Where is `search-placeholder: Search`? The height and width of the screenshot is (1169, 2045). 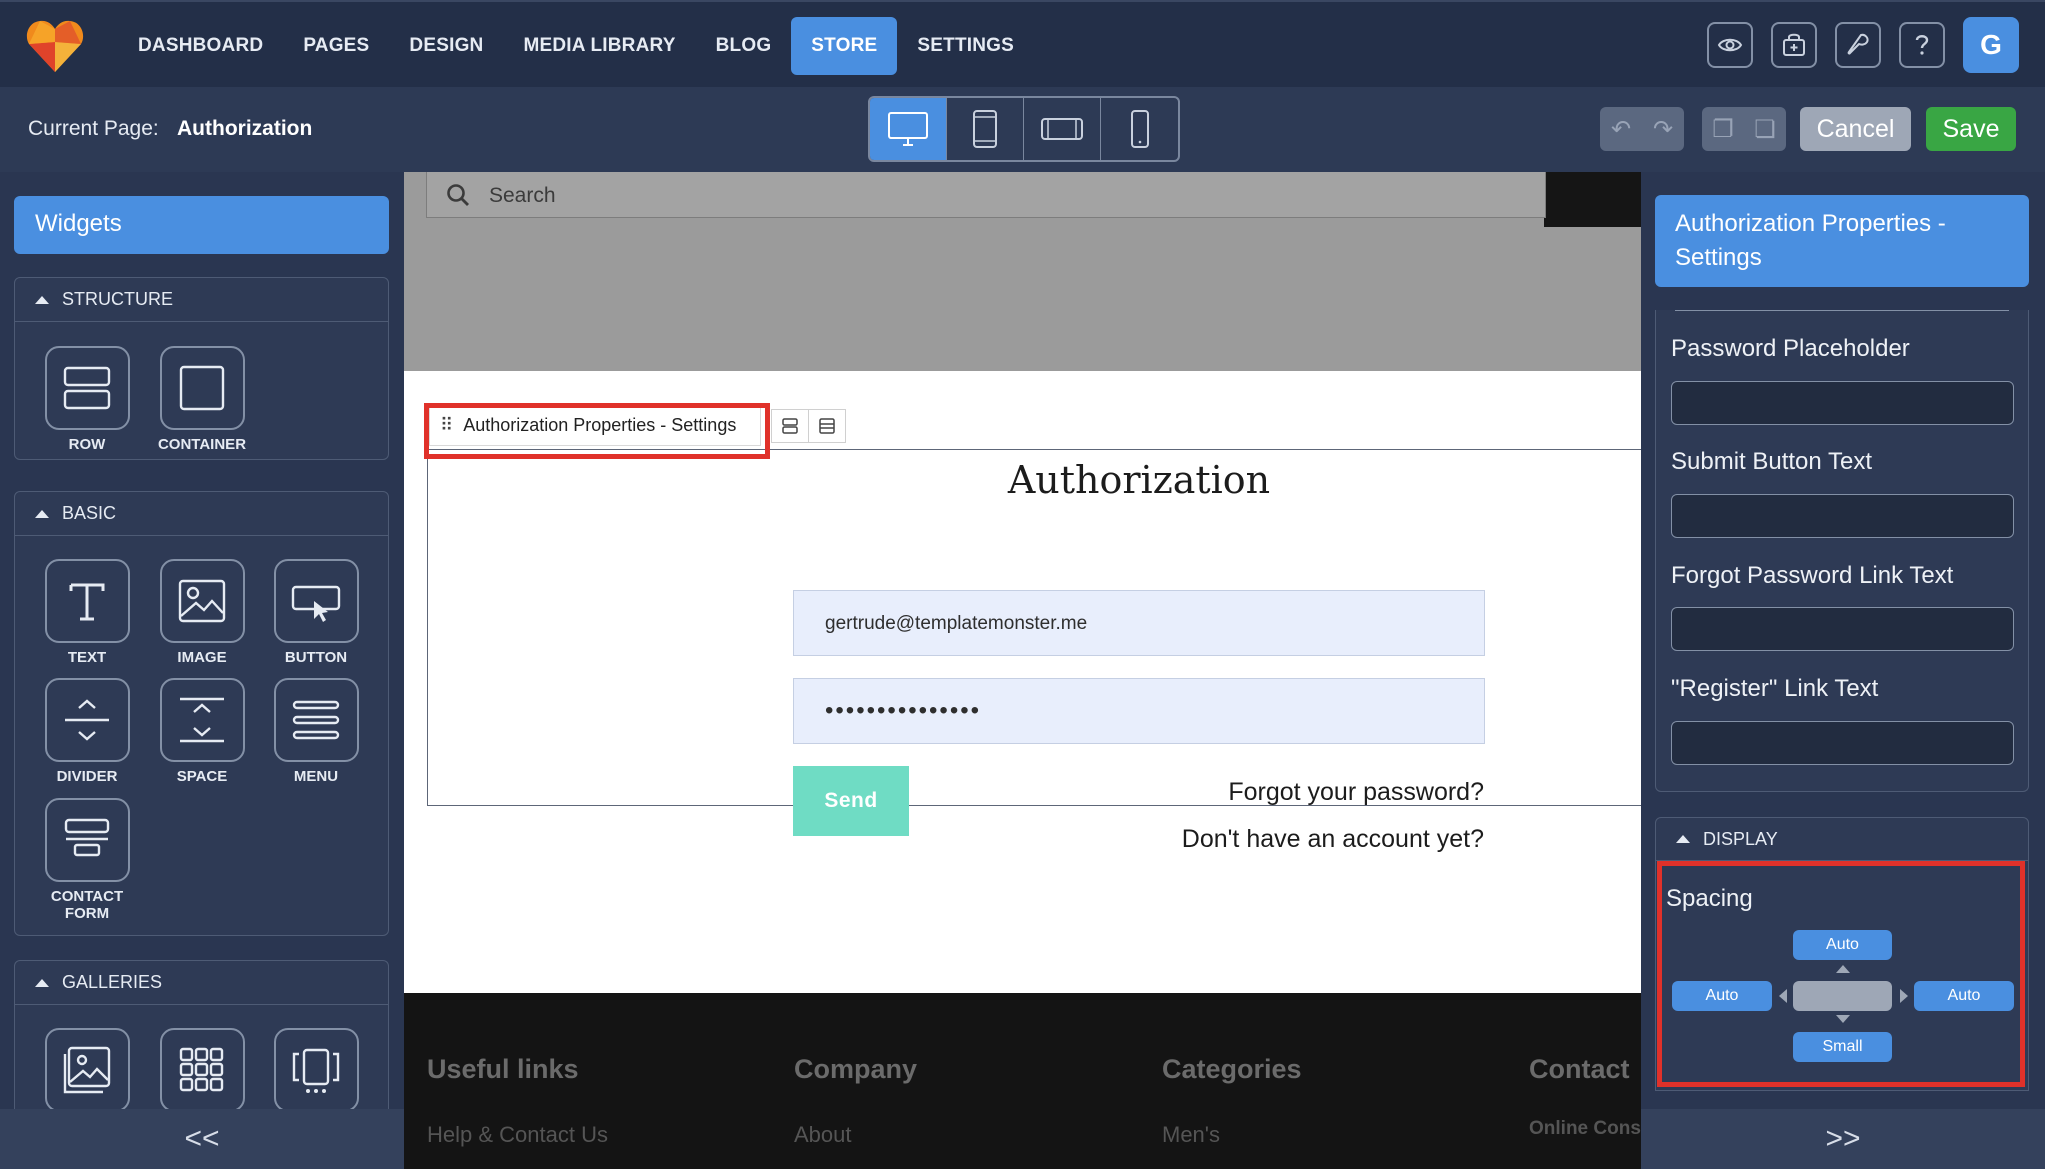 search-placeholder: Search is located at coordinates (522, 195).